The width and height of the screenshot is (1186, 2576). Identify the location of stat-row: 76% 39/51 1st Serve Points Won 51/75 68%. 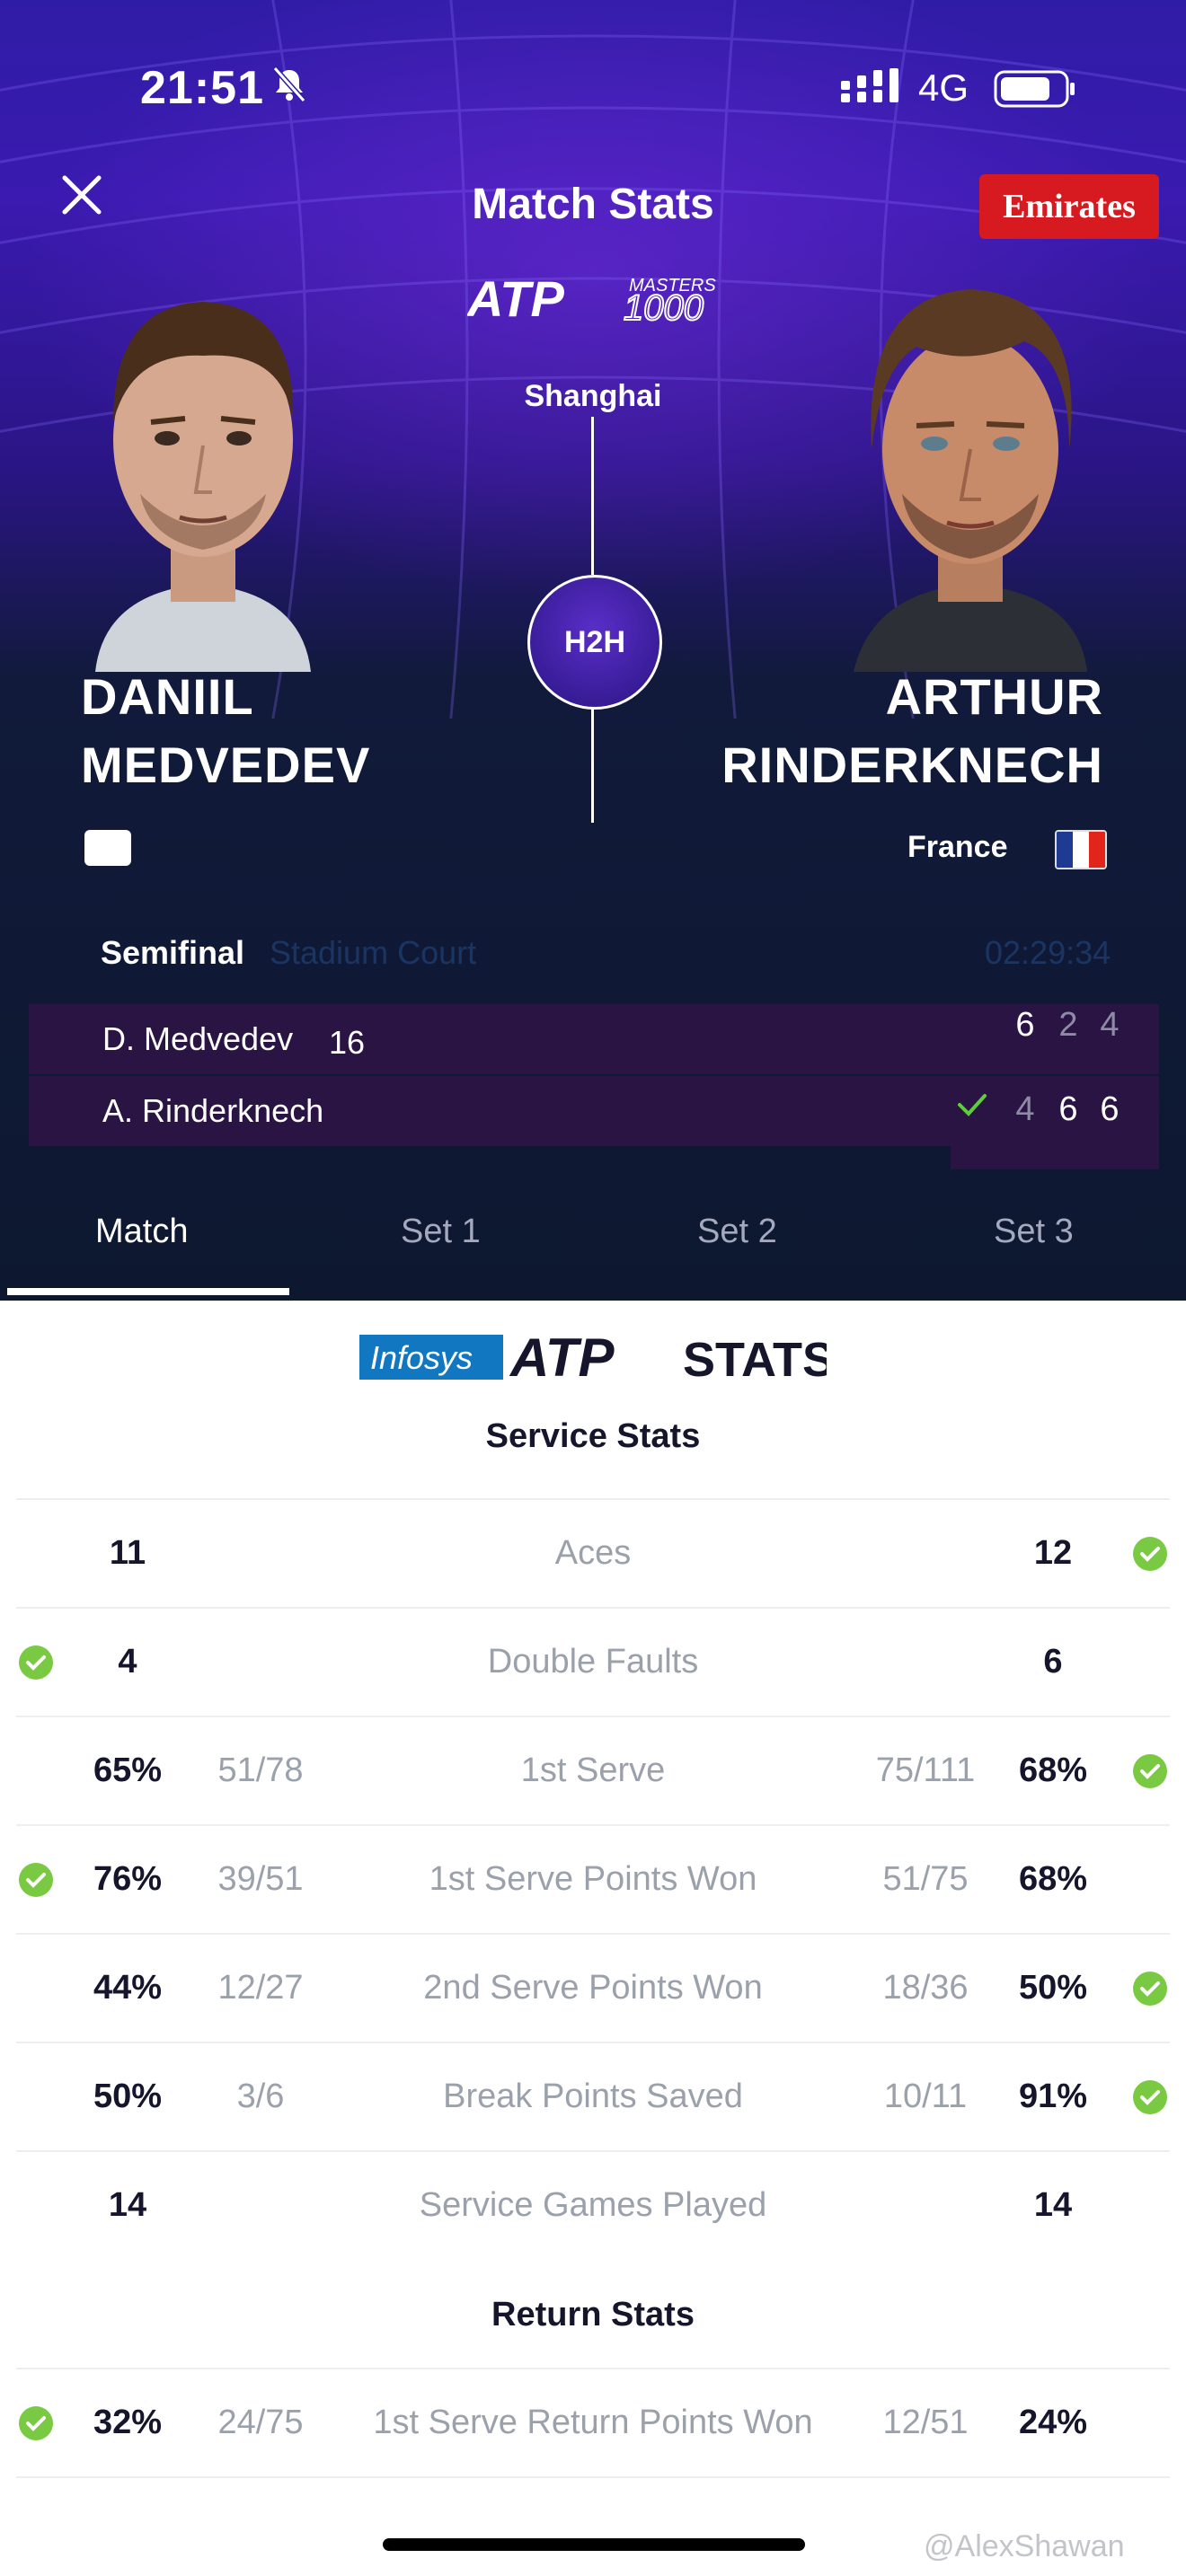
(593, 1880).